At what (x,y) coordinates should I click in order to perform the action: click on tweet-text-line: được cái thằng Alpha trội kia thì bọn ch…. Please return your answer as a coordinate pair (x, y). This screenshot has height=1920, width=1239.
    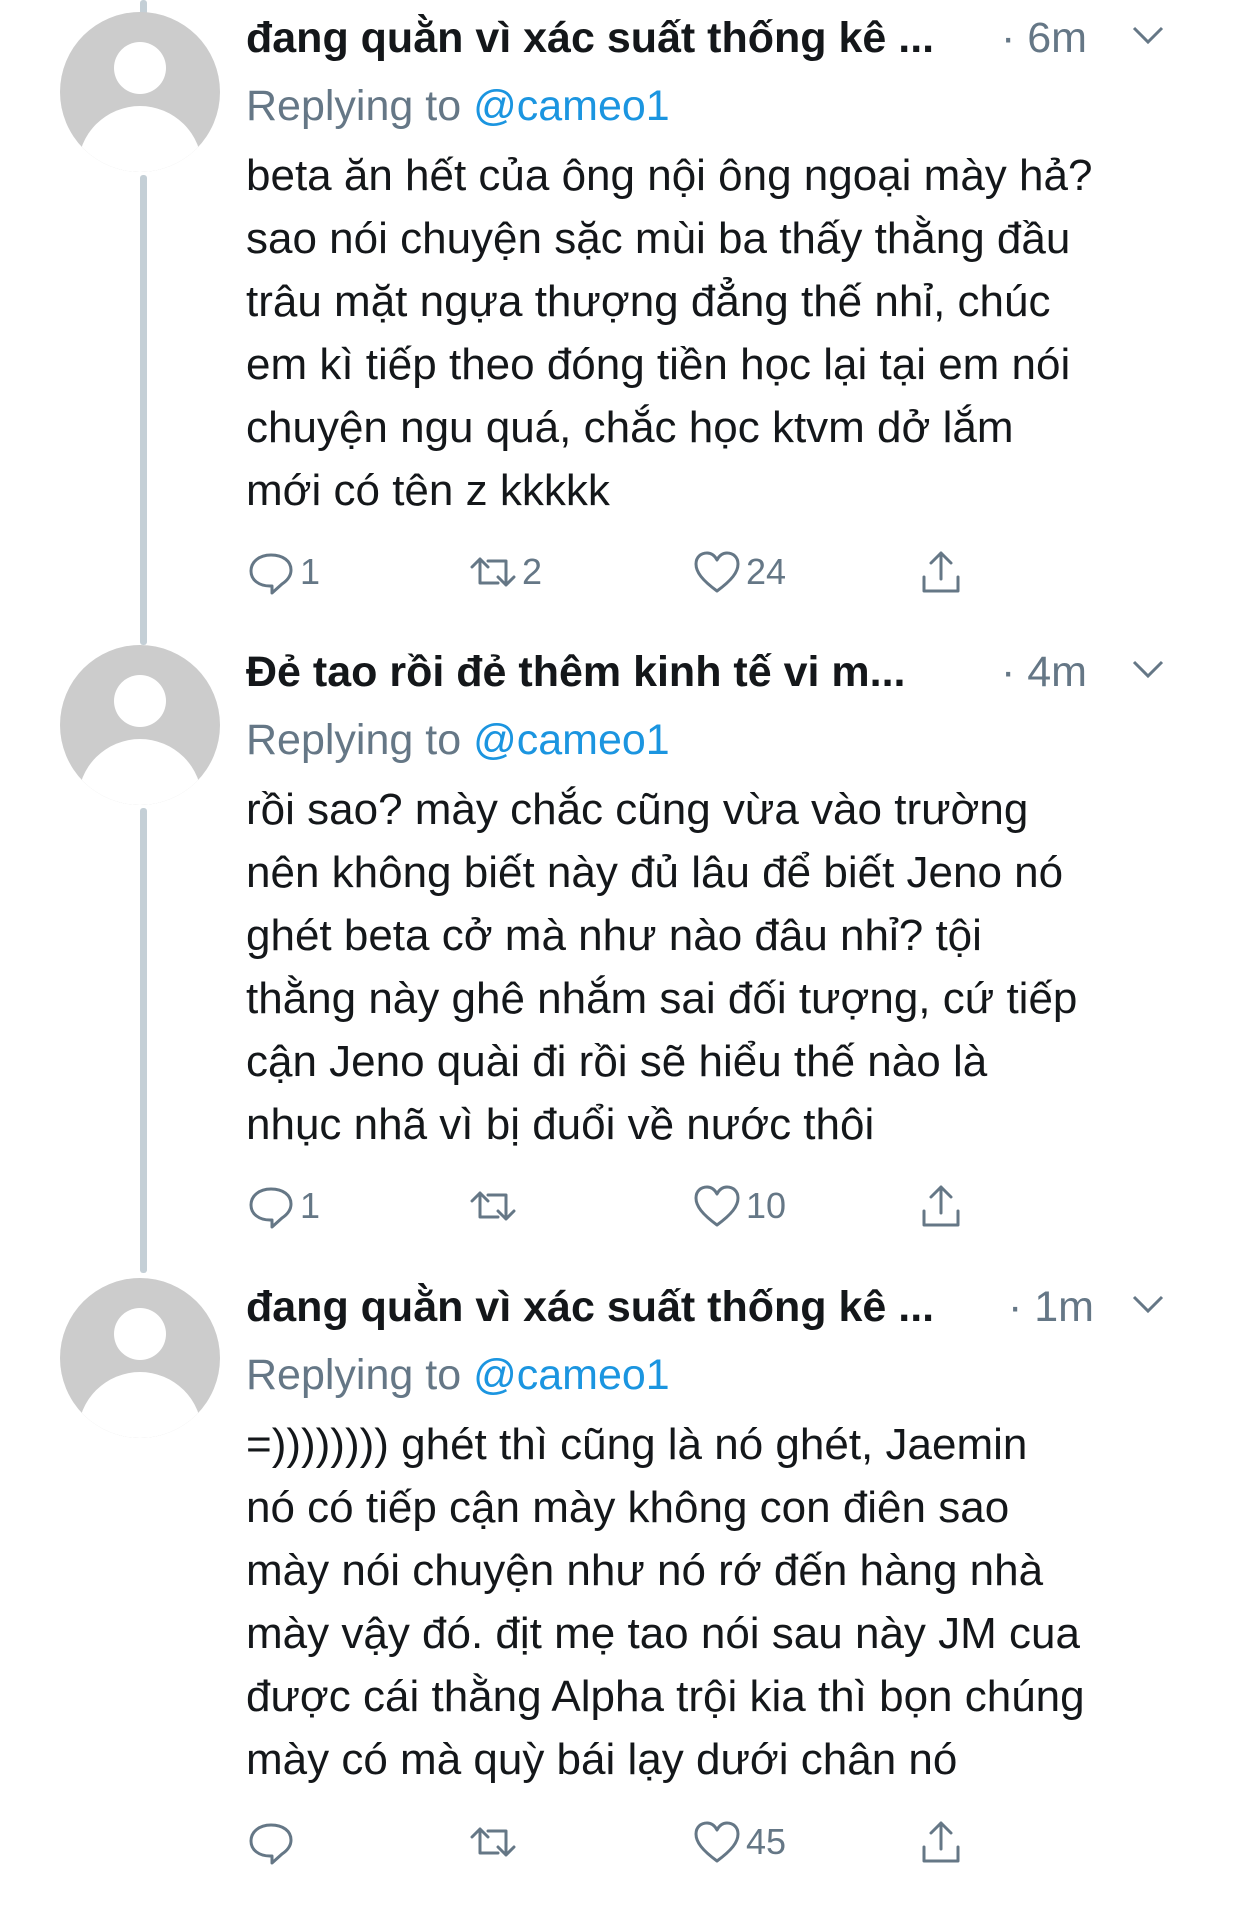
    Looking at the image, I should click on (665, 1696).